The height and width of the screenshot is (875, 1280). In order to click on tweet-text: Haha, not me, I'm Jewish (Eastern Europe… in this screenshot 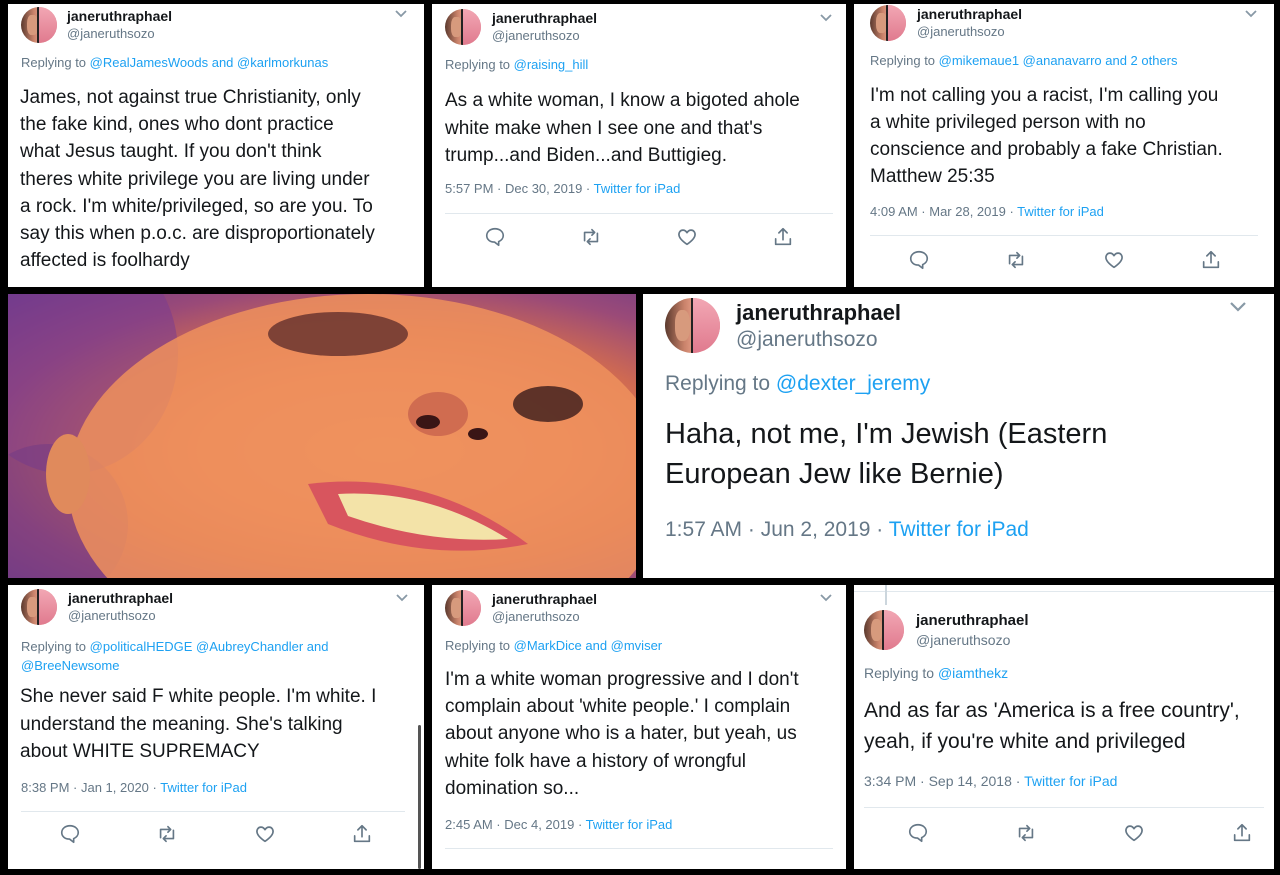, I will do `click(886, 454)`.